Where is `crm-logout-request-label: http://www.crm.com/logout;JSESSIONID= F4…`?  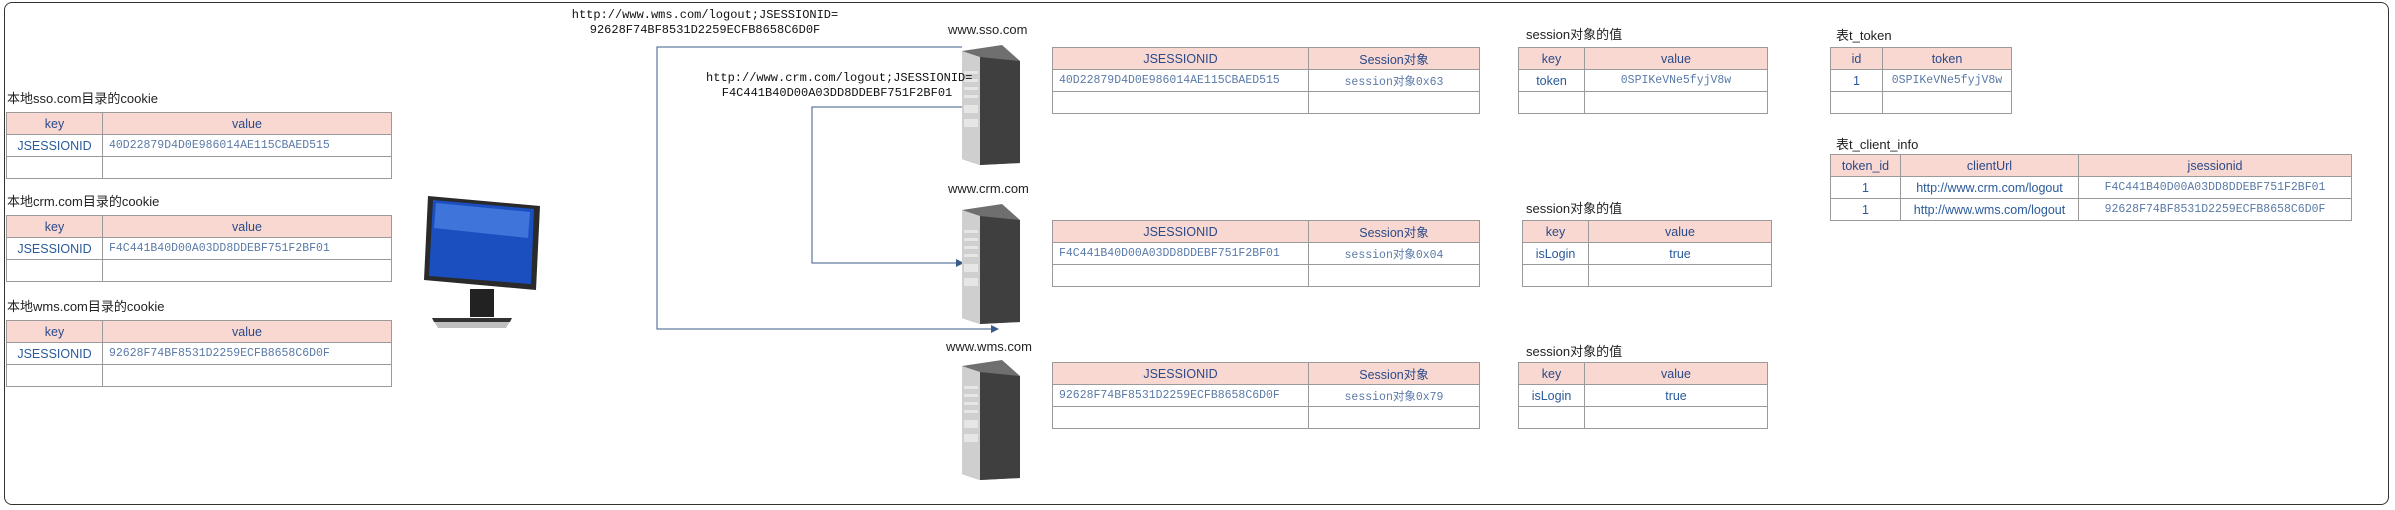 crm-logout-request-label: http://www.crm.com/logout;JSESSIONID= F4… is located at coordinates (839, 86).